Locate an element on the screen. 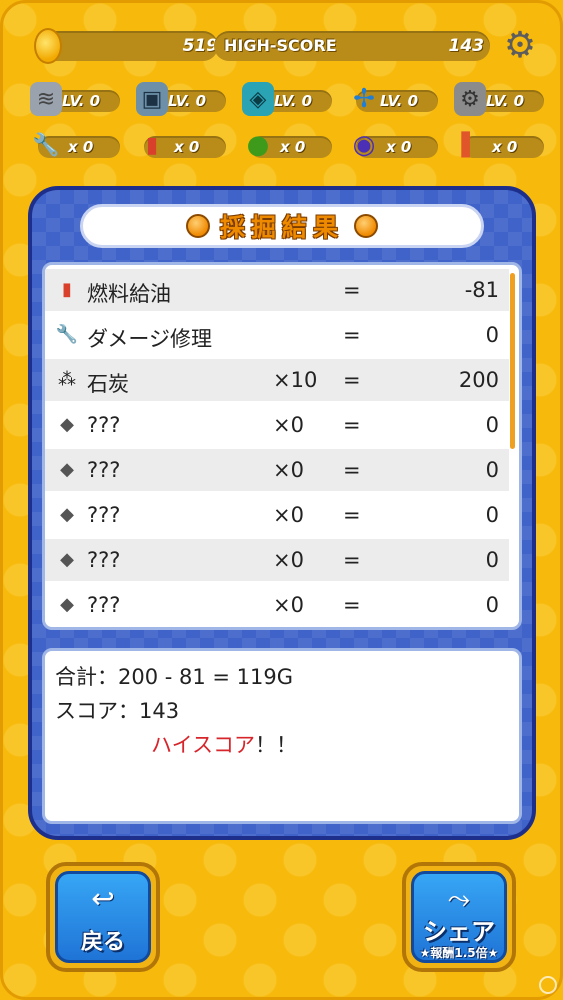 Image resolution: width=563 pixels, height=1000 pixels. result-row: ▮ 燃料給油 = -81 is located at coordinates (277, 290).